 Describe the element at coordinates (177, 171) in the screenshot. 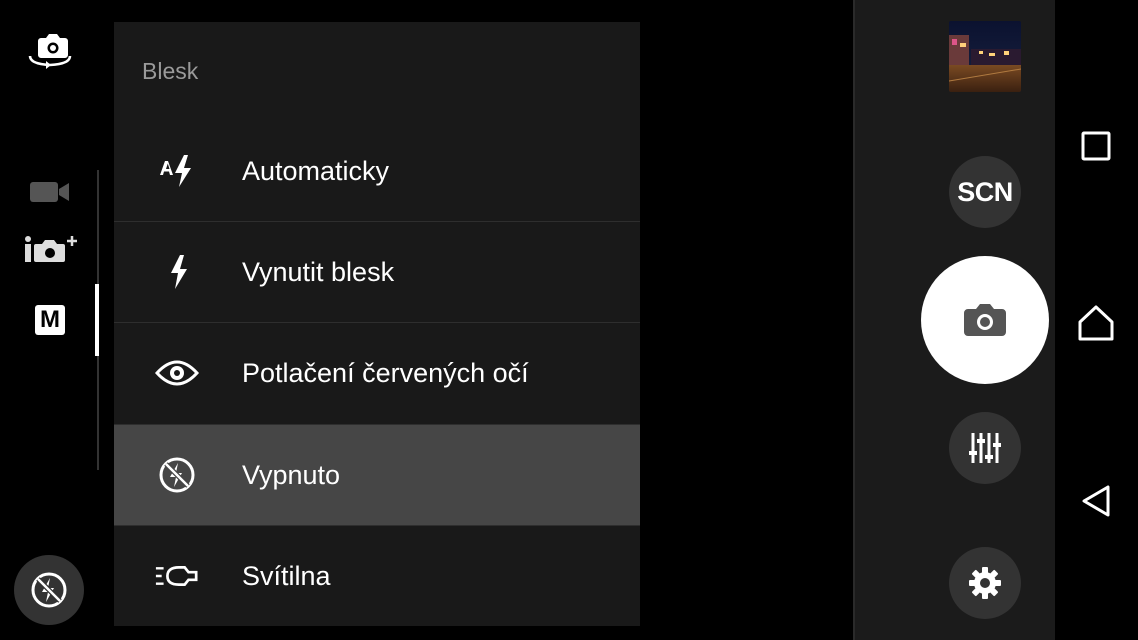

I see `flash-auto-icon` at that location.